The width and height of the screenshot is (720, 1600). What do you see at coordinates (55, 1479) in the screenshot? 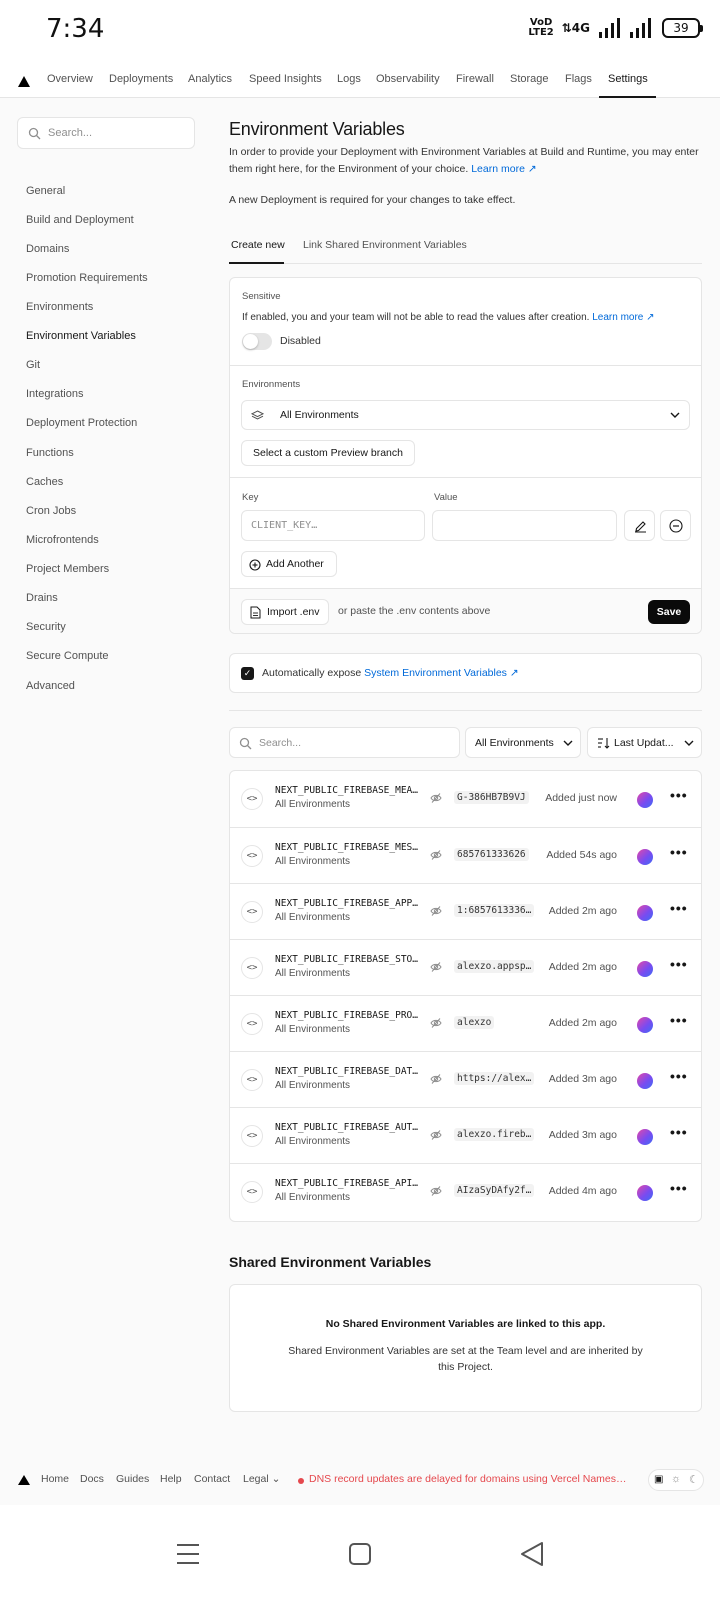
I see `footer-link-home: Home` at bounding box center [55, 1479].